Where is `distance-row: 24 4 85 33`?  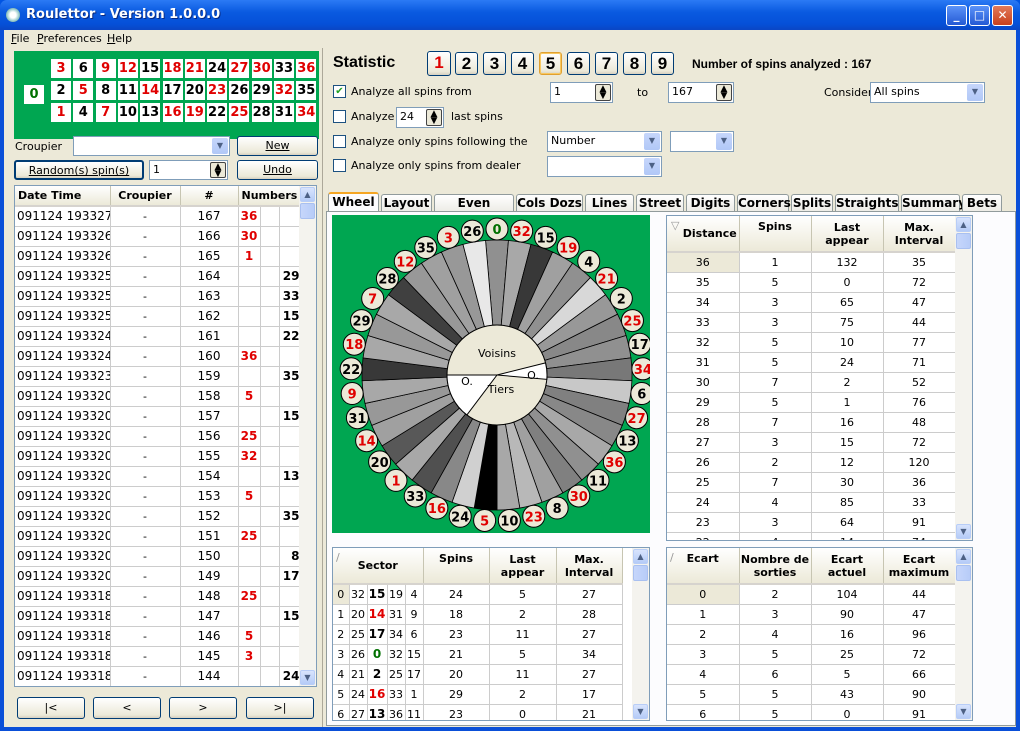 distance-row: 24 4 85 33 is located at coordinates (811, 502).